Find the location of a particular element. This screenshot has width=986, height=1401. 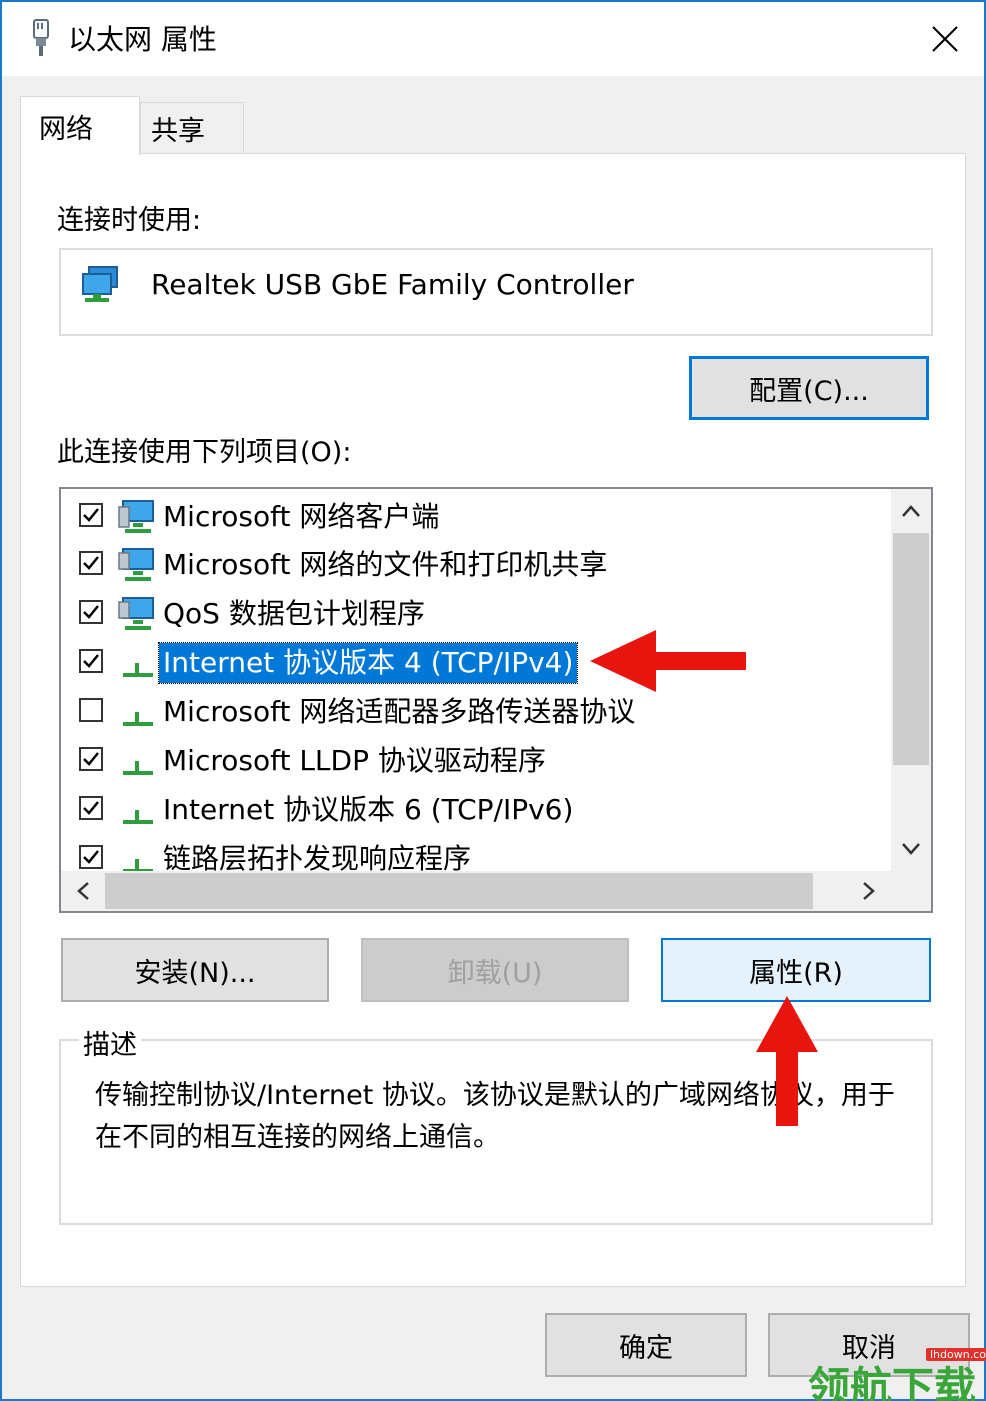

vertical-scroll-thumb is located at coordinates (911, 649).